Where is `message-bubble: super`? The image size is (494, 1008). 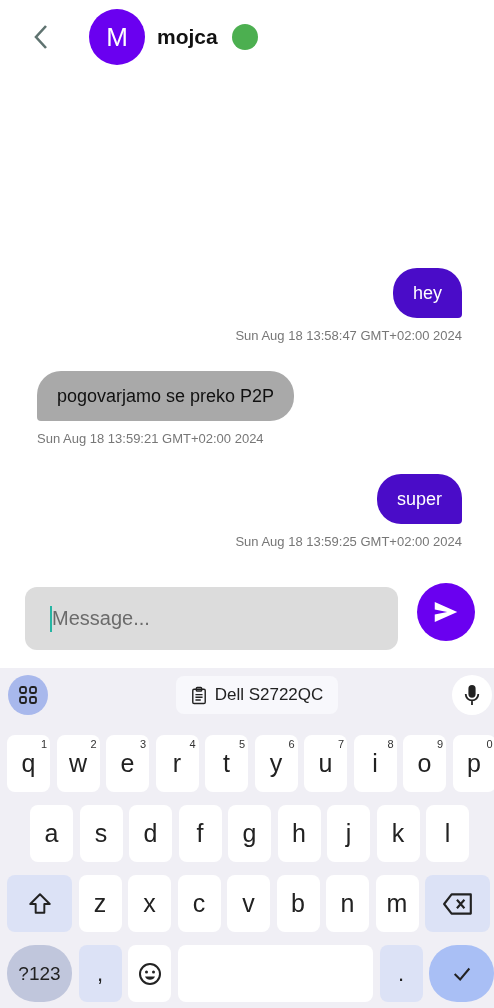 message-bubble: super is located at coordinates (419, 499).